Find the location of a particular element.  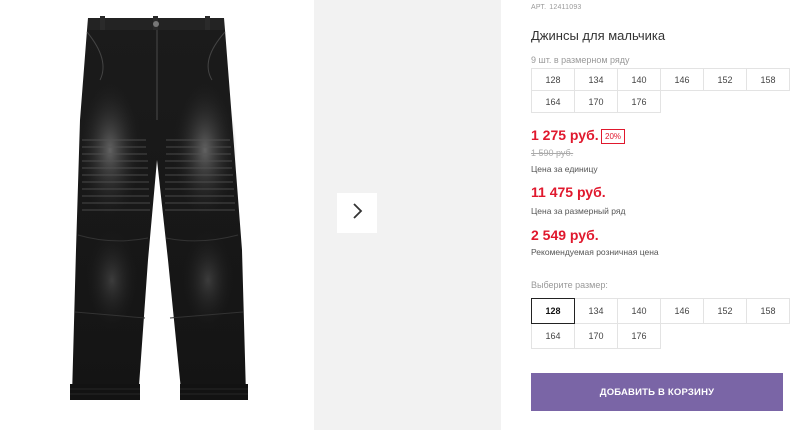

size-option: 170 is located at coordinates (596, 336).